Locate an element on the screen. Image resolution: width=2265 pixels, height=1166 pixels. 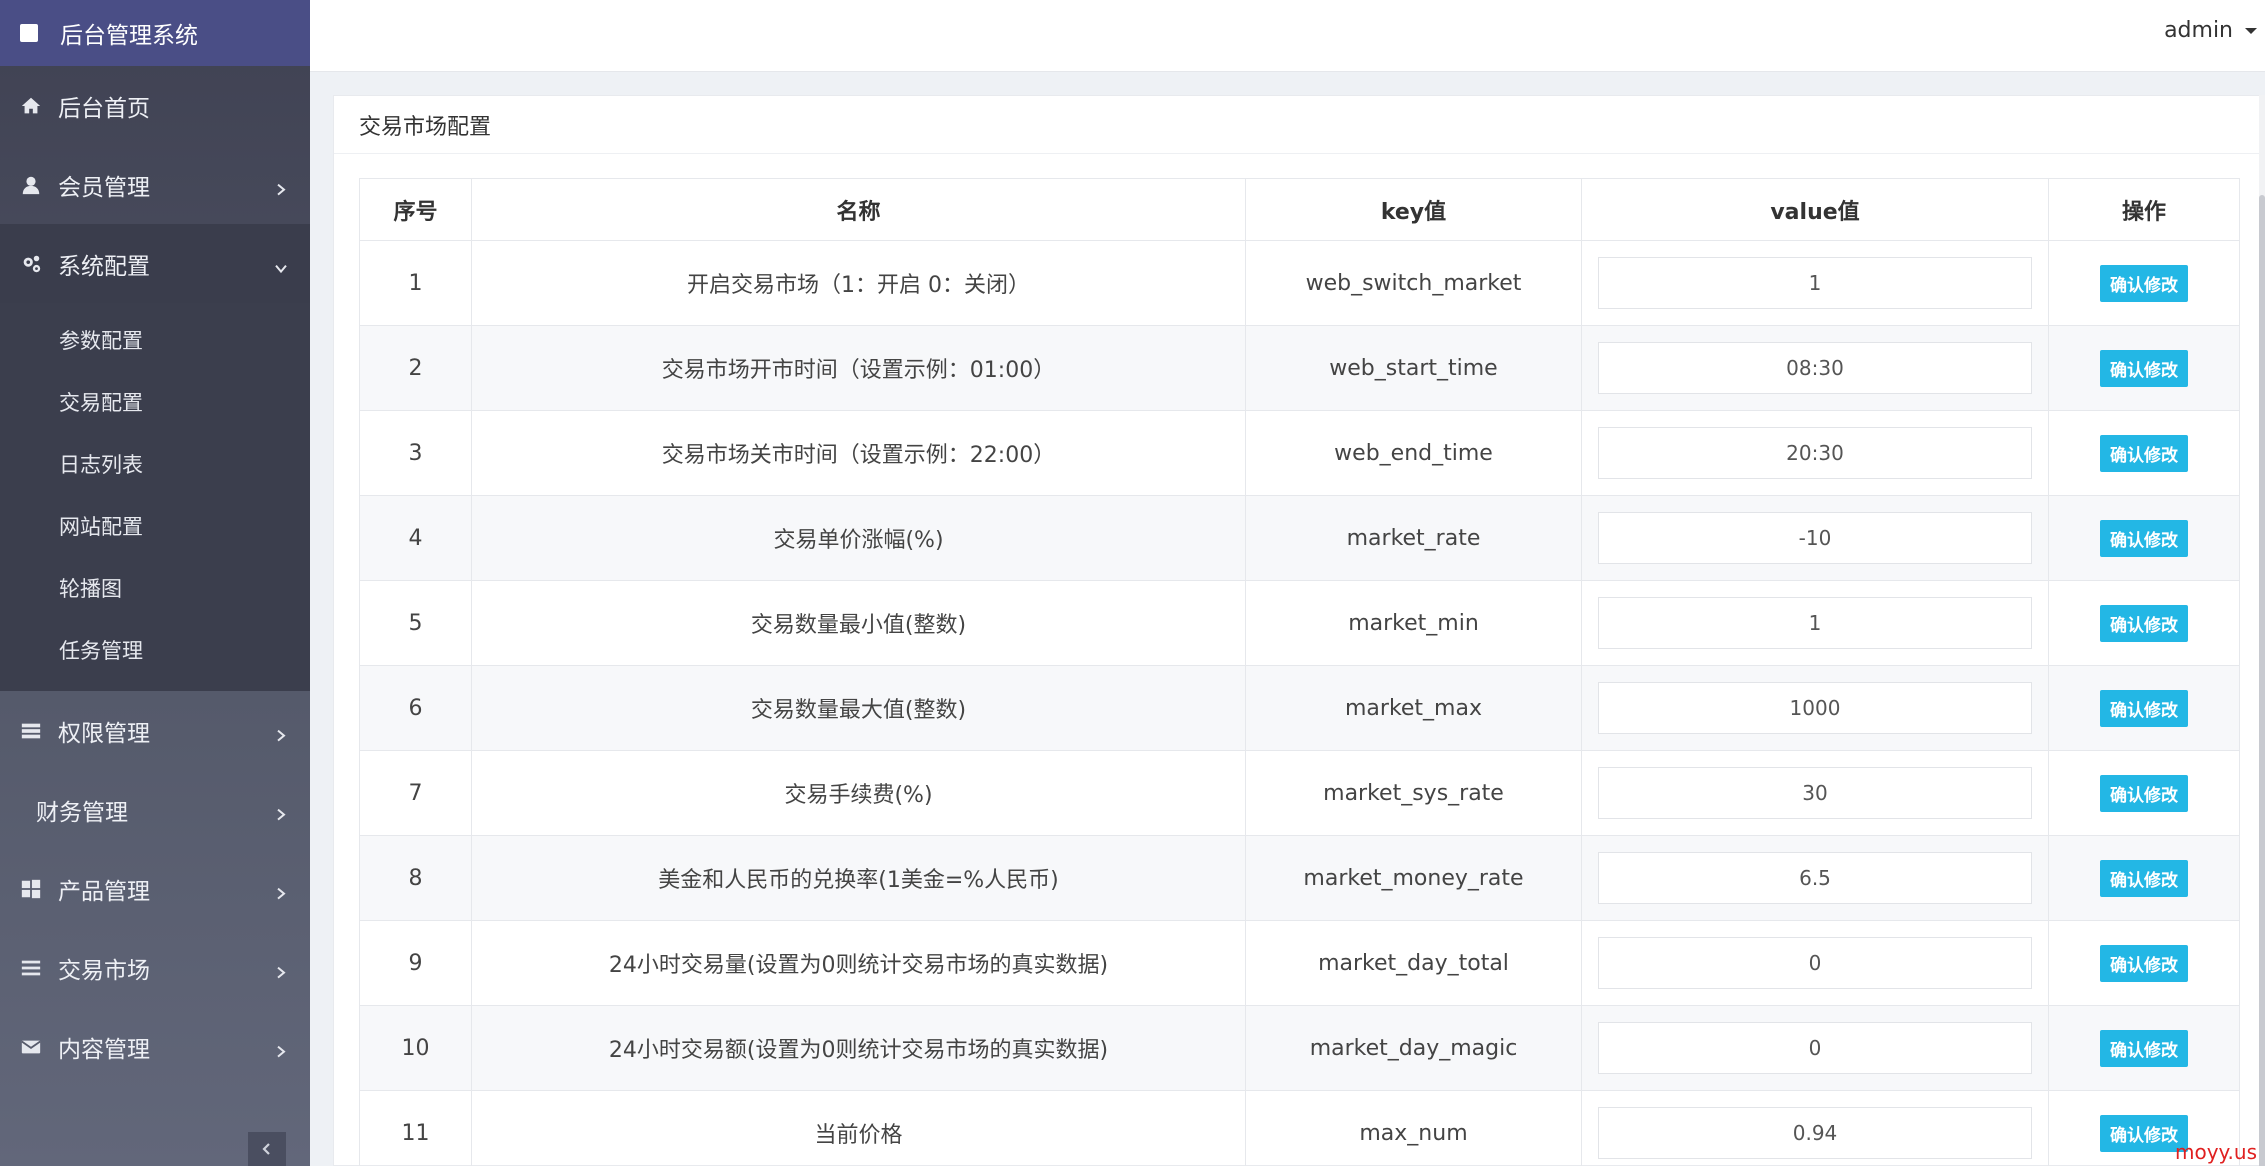
cell-key: web_start_time is located at coordinates (1413, 368).